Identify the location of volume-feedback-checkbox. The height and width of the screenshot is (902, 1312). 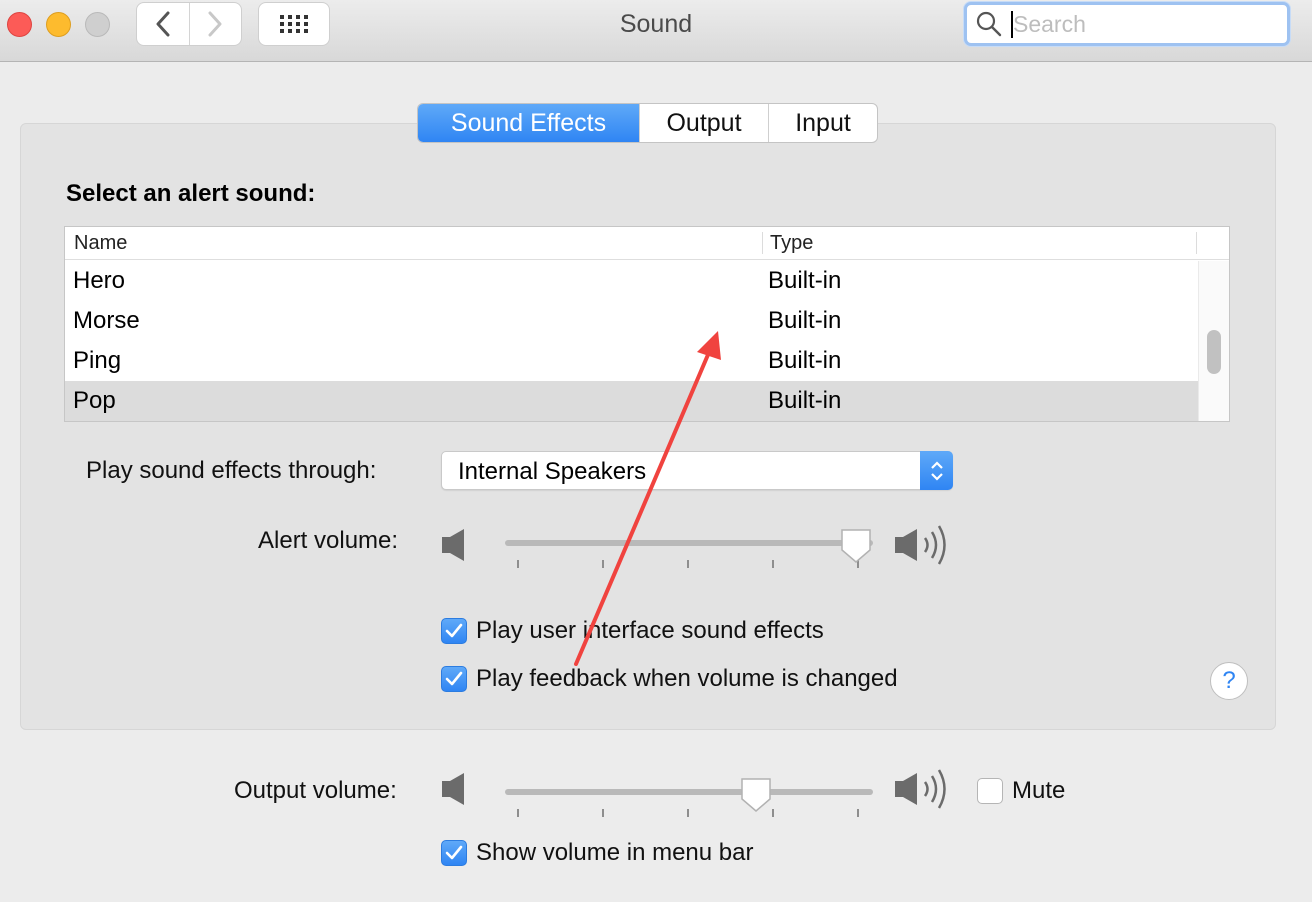
(454, 679).